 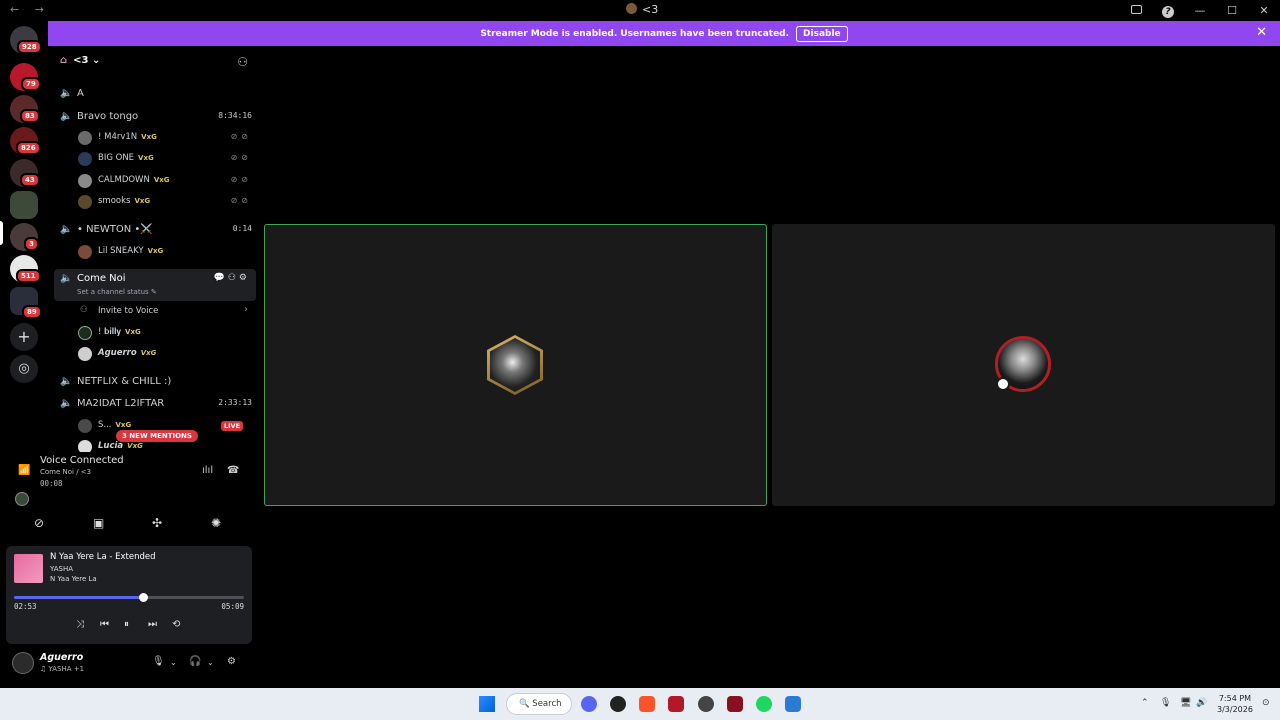 I want to click on server-icon, so click(x=24, y=205).